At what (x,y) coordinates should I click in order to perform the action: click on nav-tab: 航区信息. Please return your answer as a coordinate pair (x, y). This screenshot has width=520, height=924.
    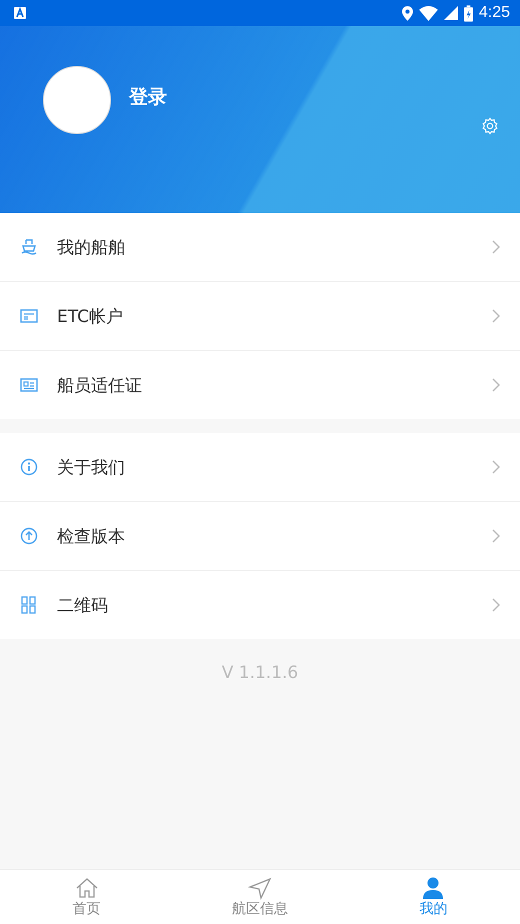
    Looking at the image, I should click on (260, 897).